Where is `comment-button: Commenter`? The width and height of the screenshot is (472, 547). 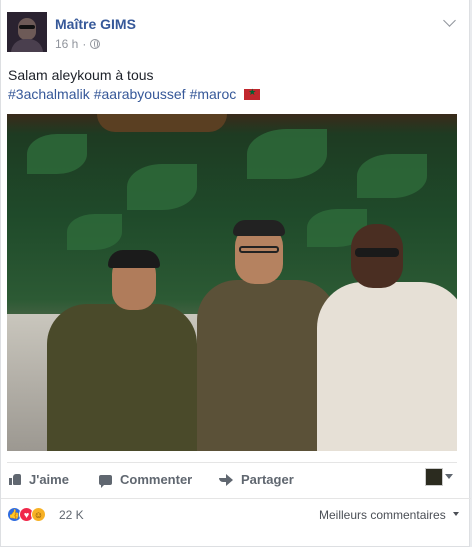 comment-button: Commenter is located at coordinates (146, 480).